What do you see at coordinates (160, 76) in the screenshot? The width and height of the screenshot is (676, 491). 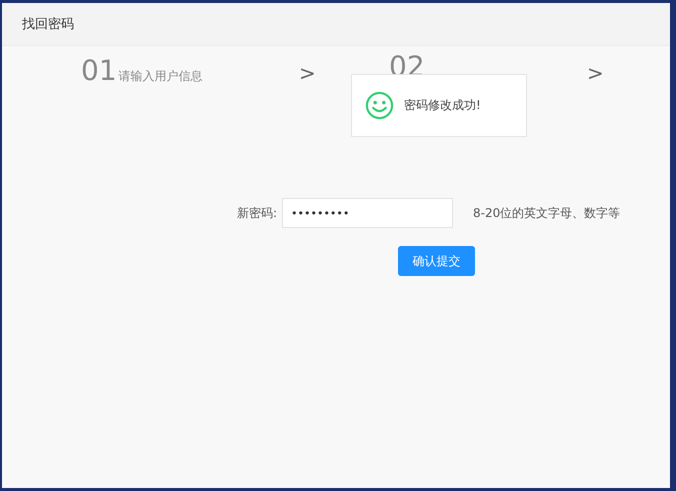 I see `step-label: 请输入用户信息` at bounding box center [160, 76].